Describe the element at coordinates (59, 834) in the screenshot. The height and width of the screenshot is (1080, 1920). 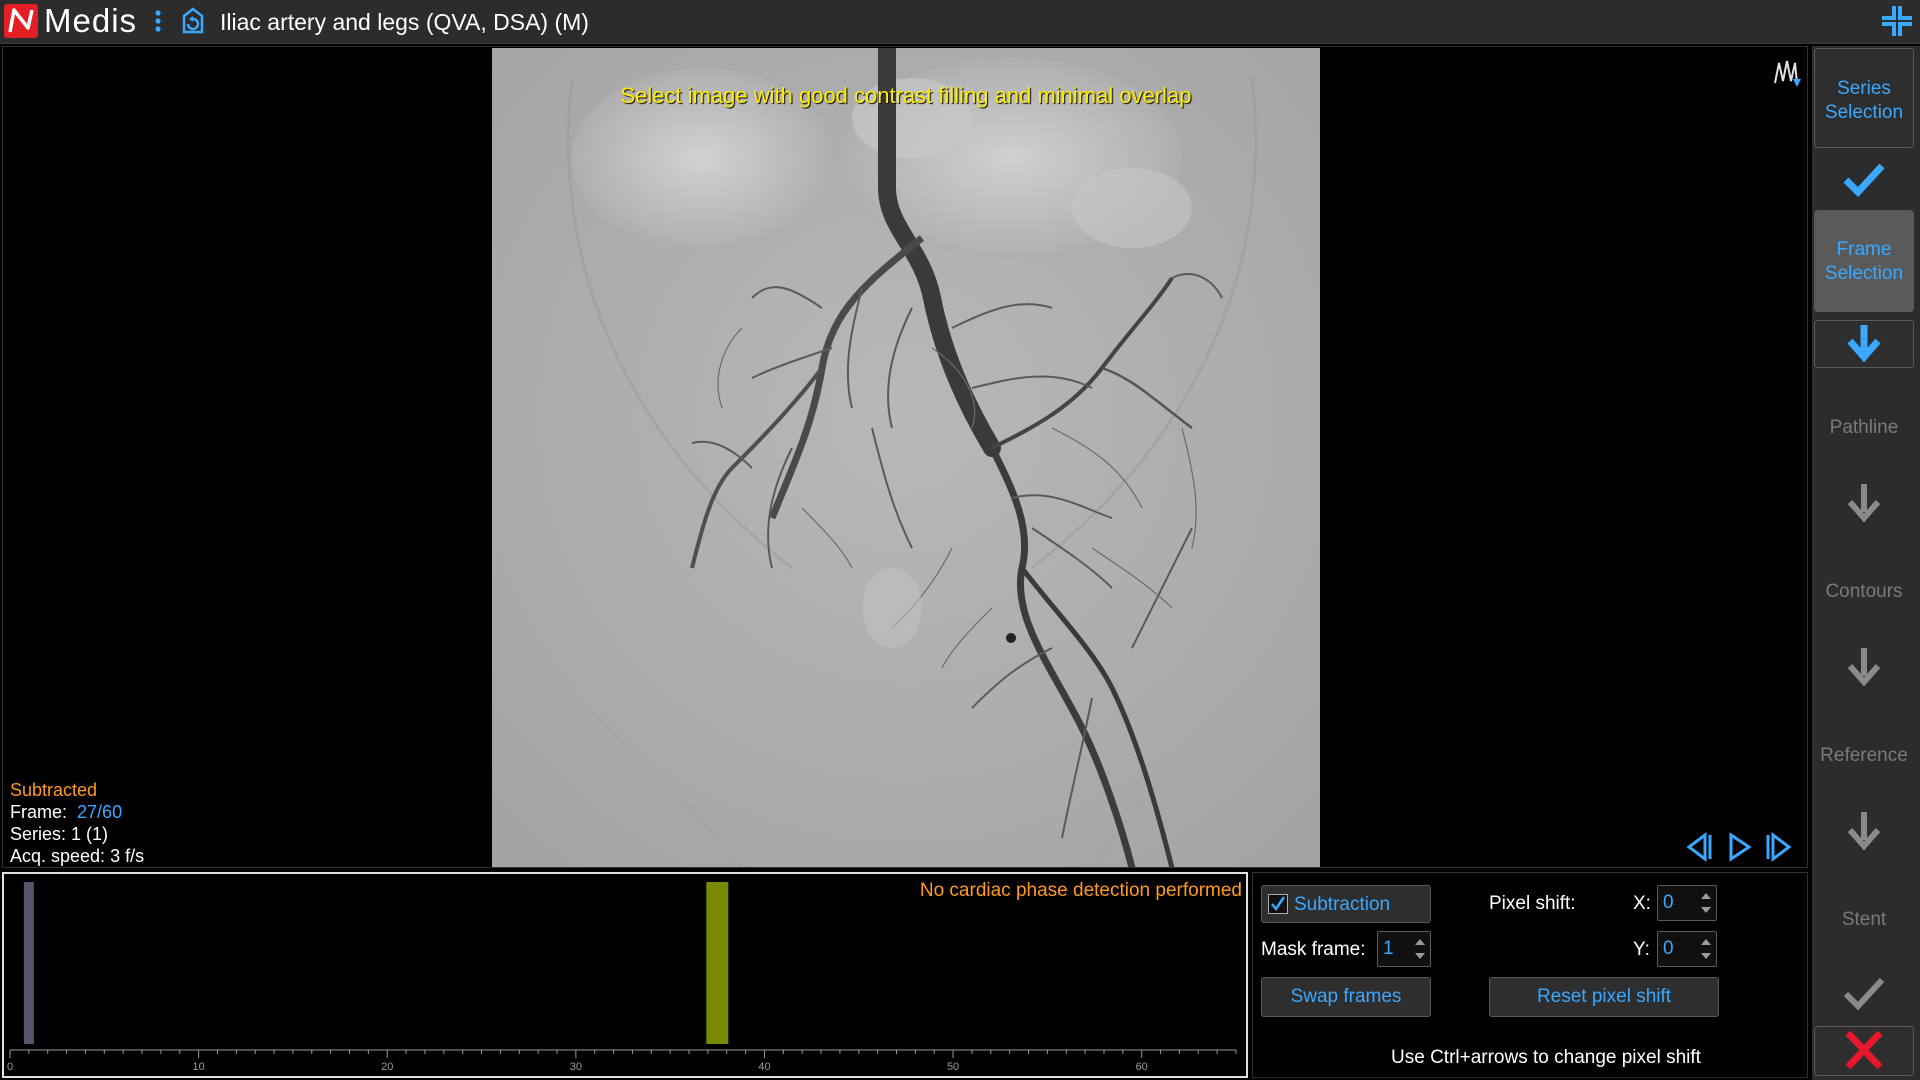
I see `series-info: Series: 1 (1)` at that location.